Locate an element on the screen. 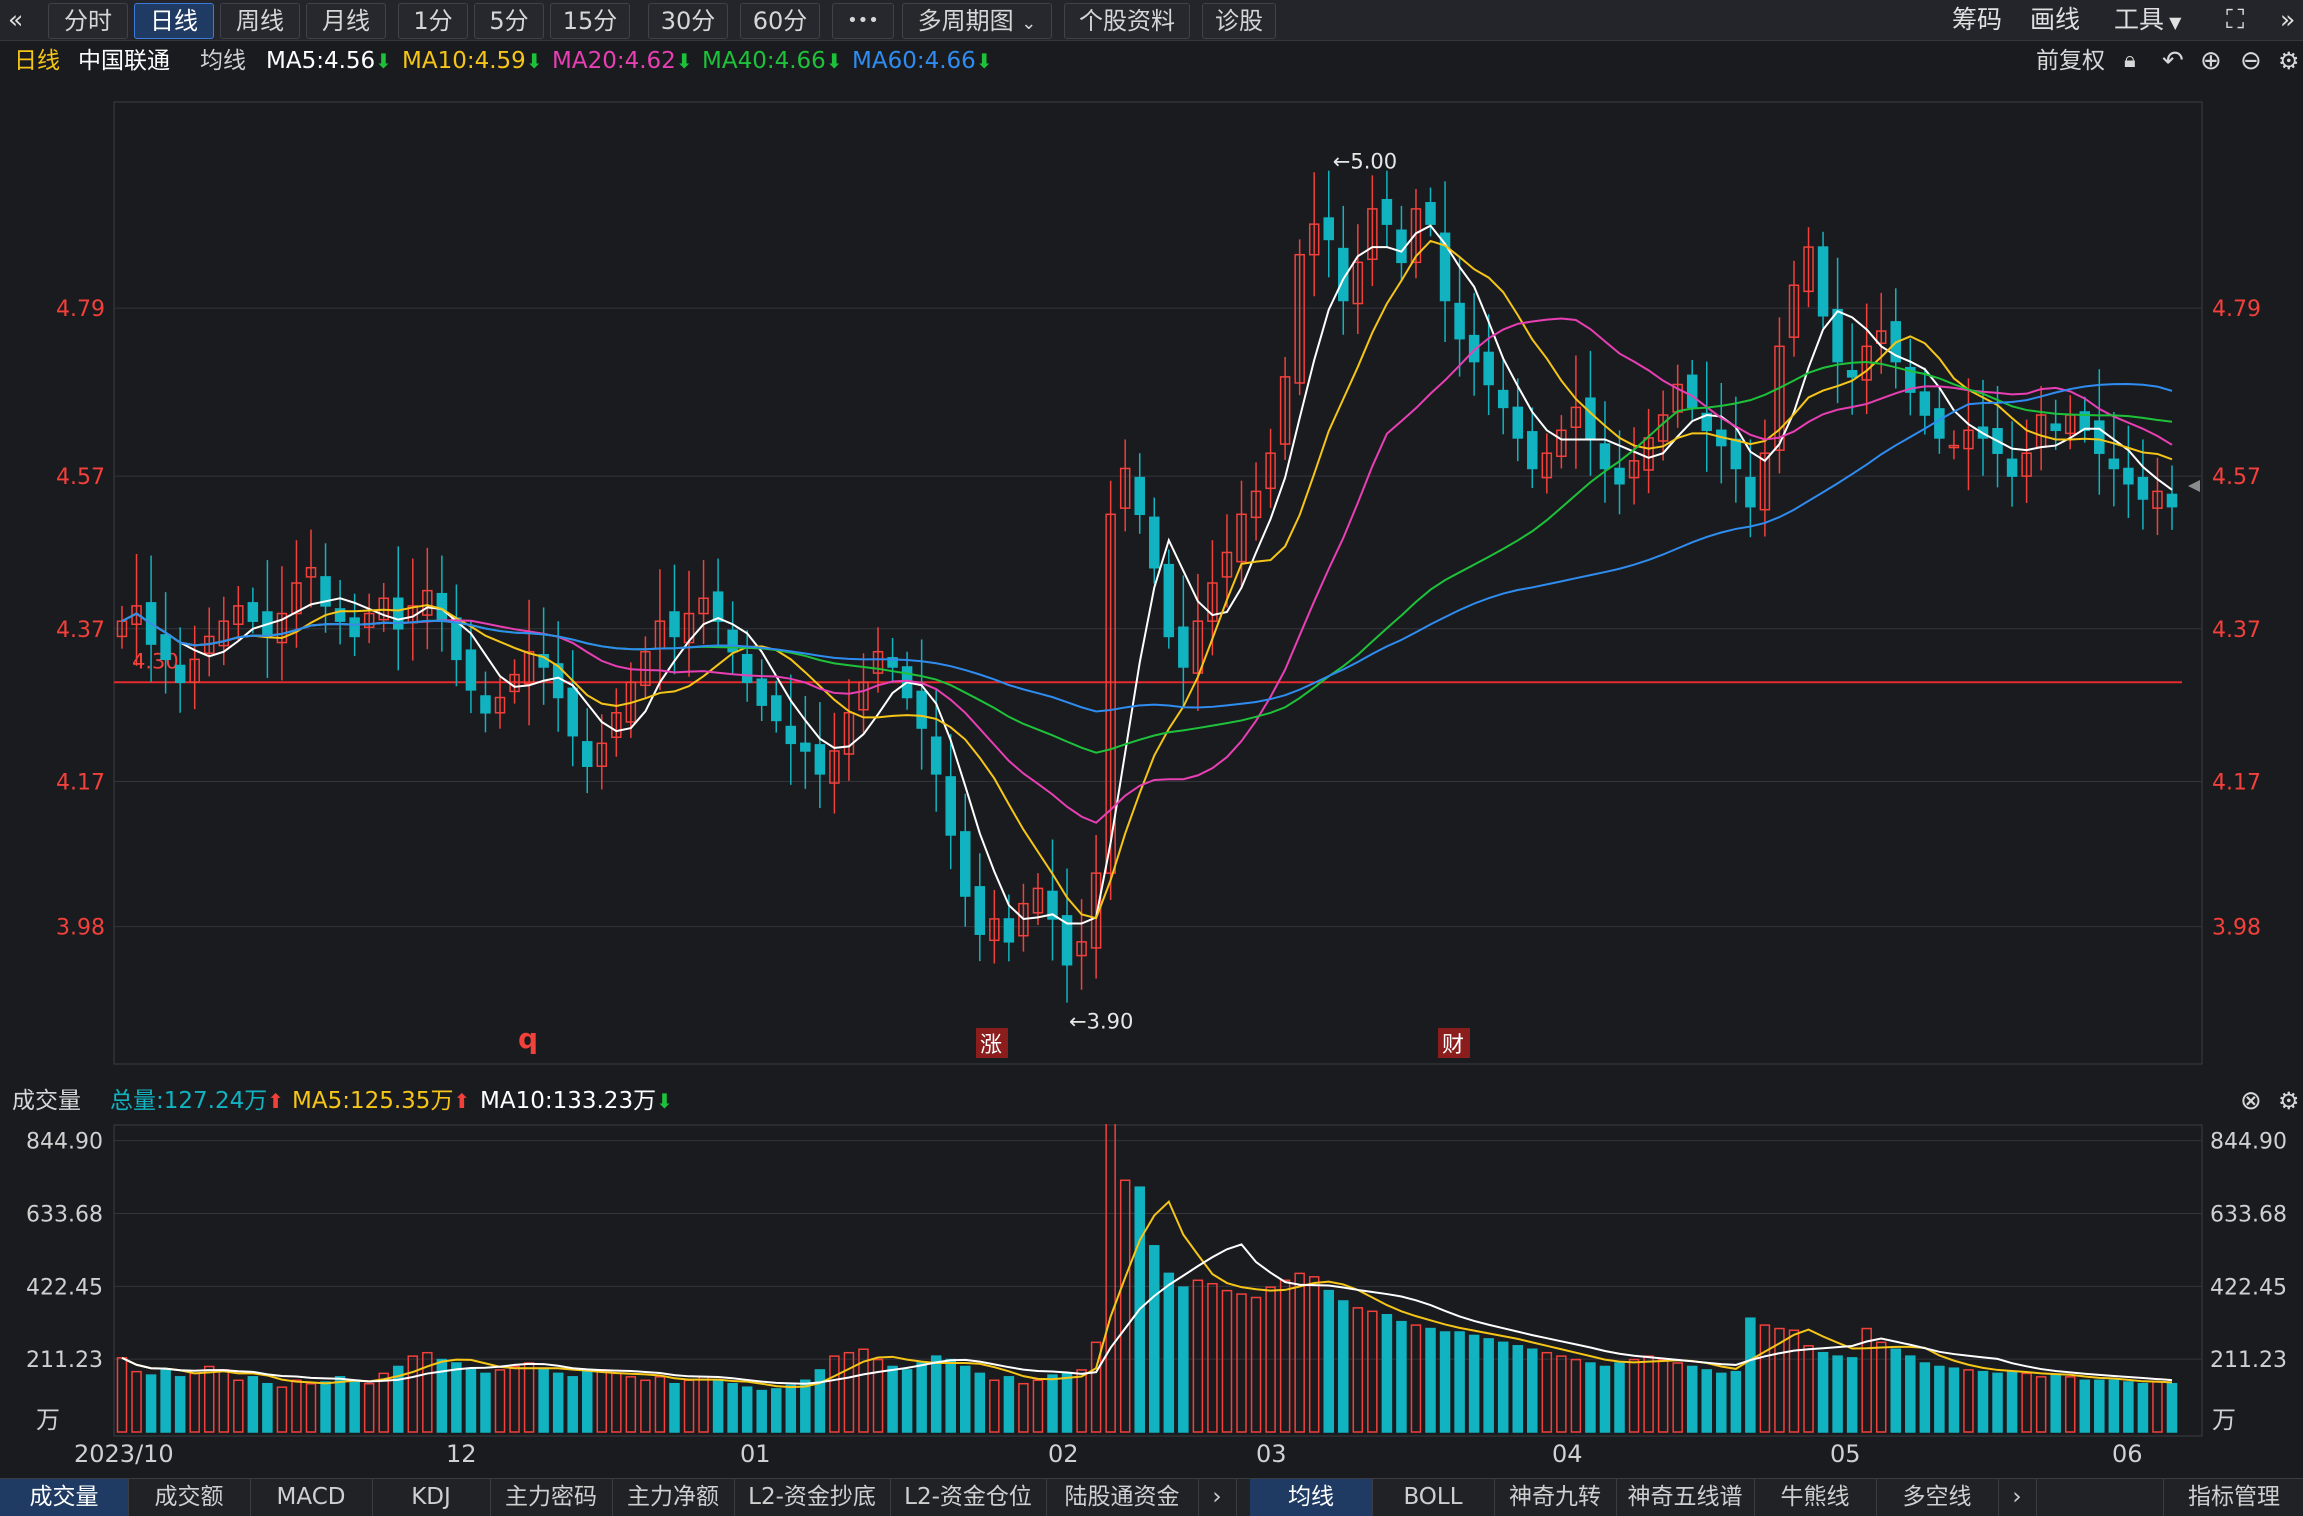 The image size is (2303, 1516). price-pointer-icon is located at coordinates (2194, 486).